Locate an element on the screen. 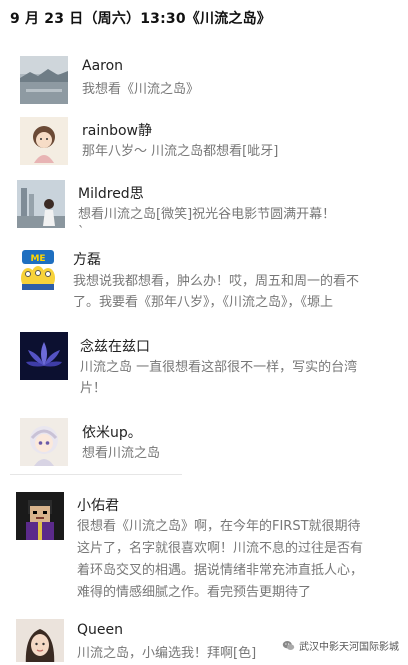  page-title: 9 月 23 日（周六）13:30《川流之岛》 is located at coordinates (141, 19).